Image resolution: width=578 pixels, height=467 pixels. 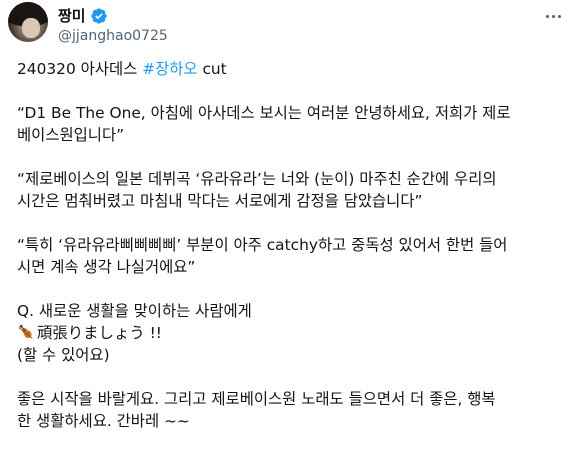 What do you see at coordinates (80, 69) in the screenshot?
I see `title-prefix: 240320 아사데스` at bounding box center [80, 69].